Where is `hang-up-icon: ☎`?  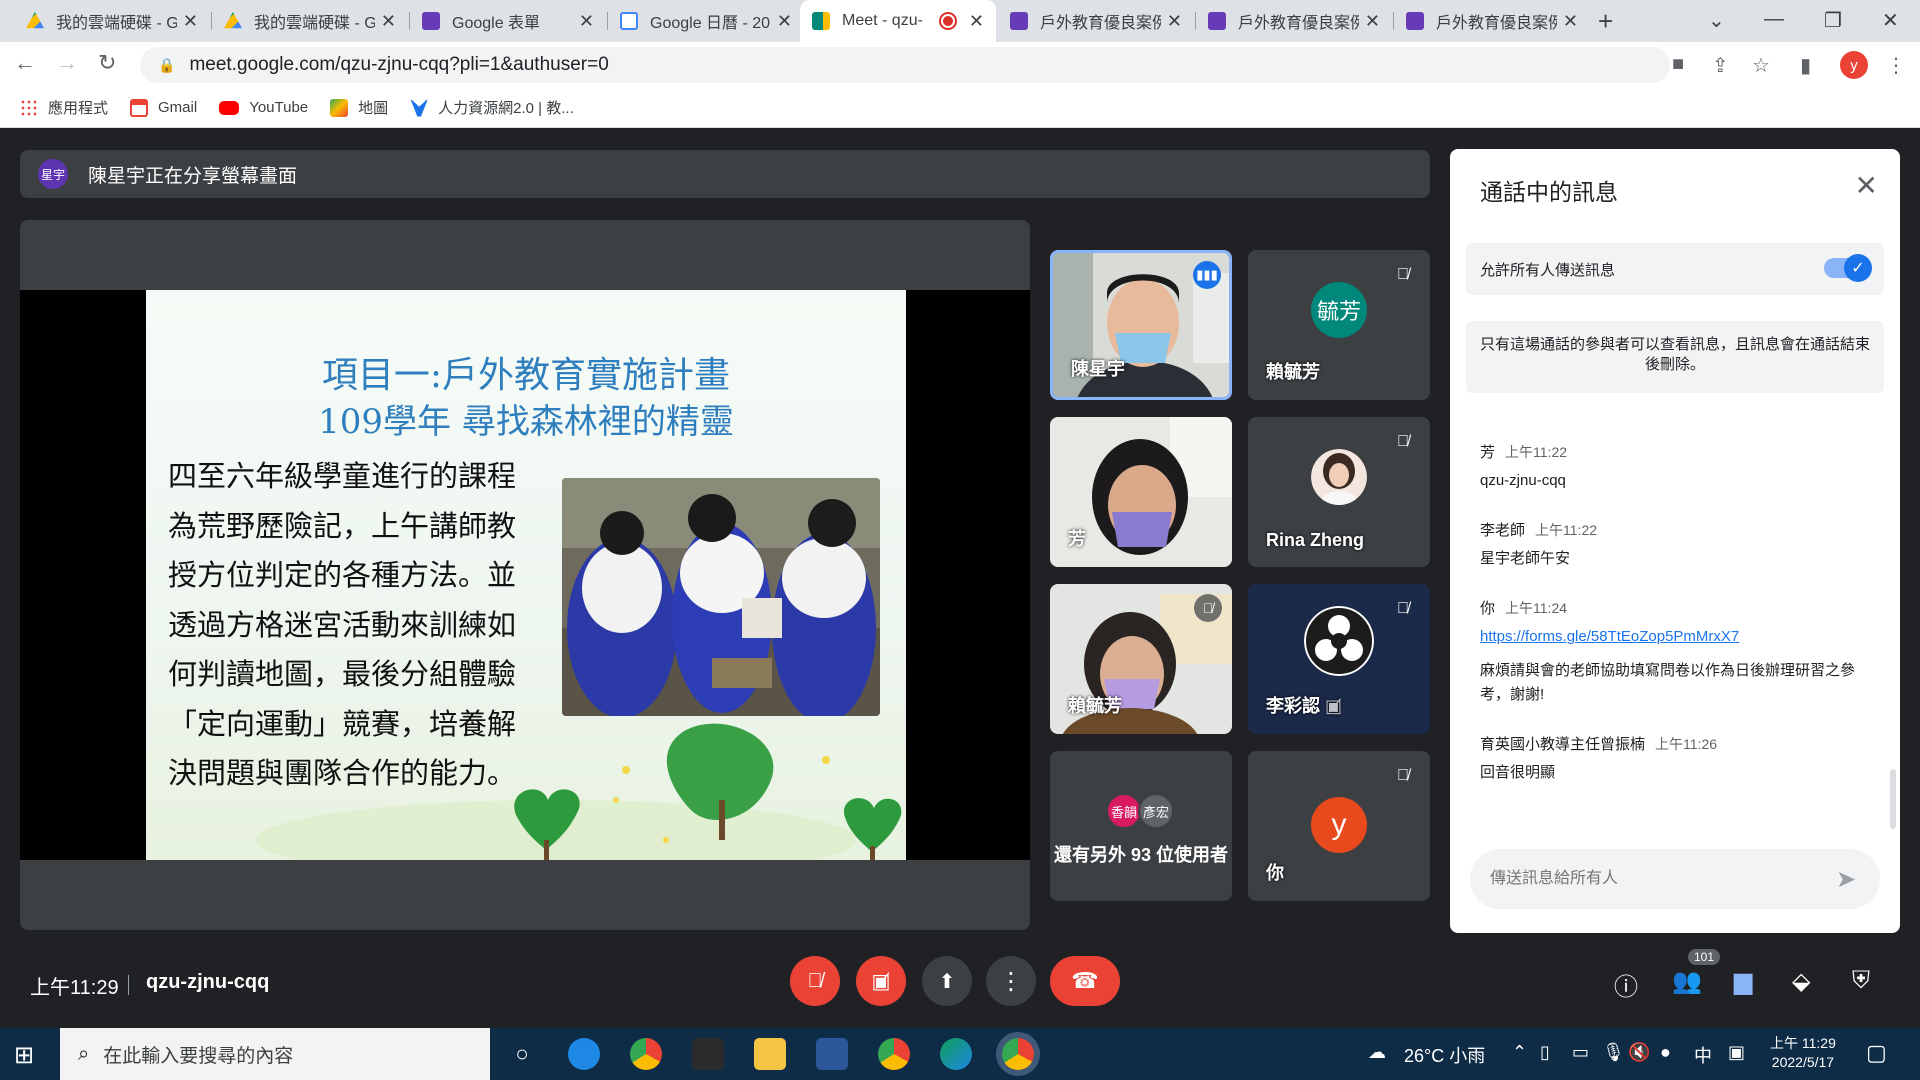 hang-up-icon: ☎ is located at coordinates (1085, 980).